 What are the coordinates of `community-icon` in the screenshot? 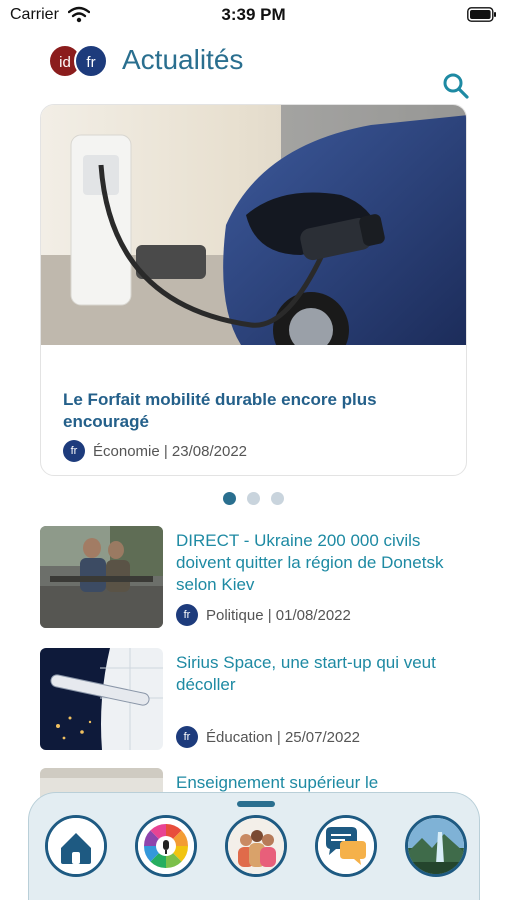 It's located at (256, 846).